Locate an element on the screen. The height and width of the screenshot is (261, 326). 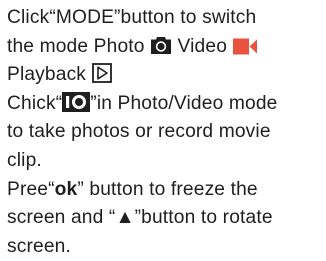
playback-icon is located at coordinates (101, 73).